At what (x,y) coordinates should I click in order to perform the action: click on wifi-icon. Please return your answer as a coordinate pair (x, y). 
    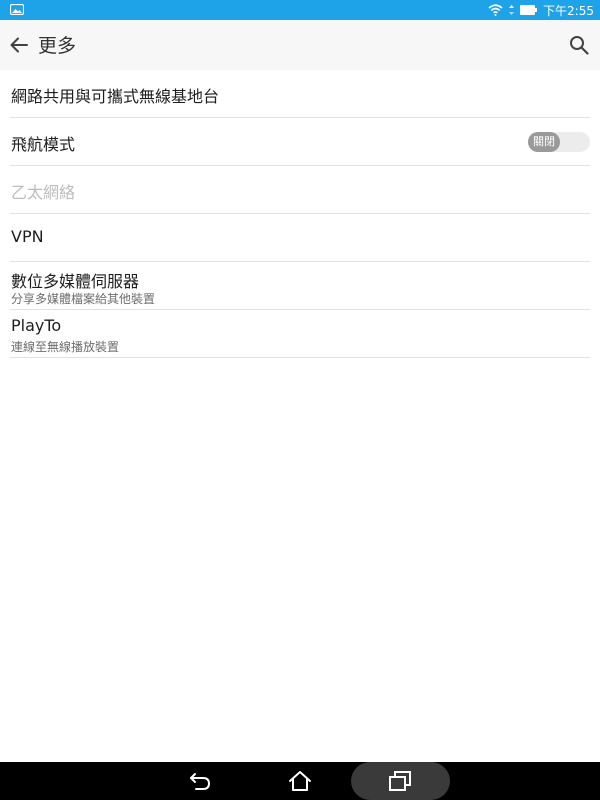
    Looking at the image, I should click on (495, 10).